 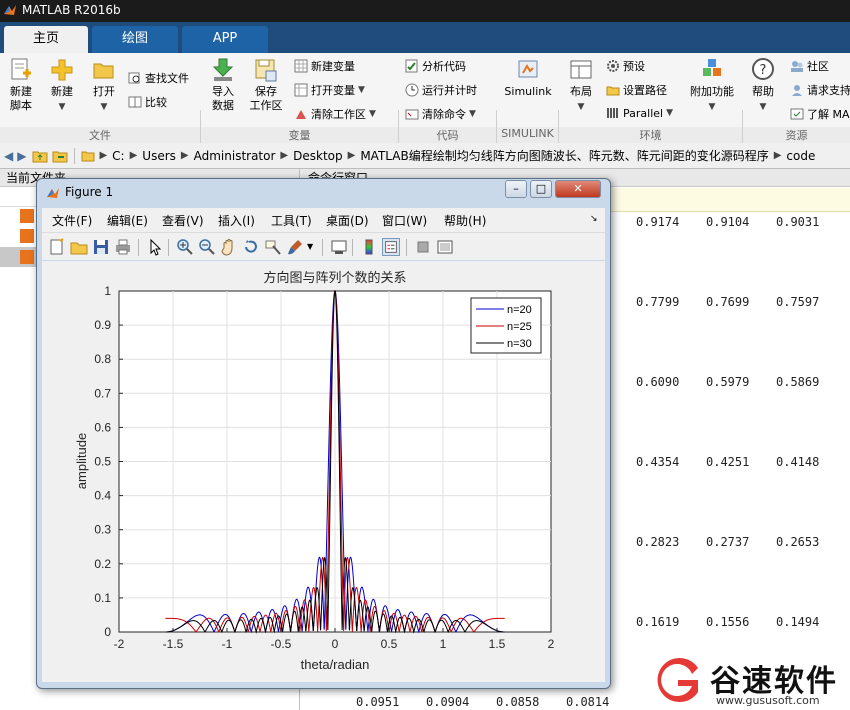 I want to click on menu-tools: 工具(T), so click(x=291, y=220).